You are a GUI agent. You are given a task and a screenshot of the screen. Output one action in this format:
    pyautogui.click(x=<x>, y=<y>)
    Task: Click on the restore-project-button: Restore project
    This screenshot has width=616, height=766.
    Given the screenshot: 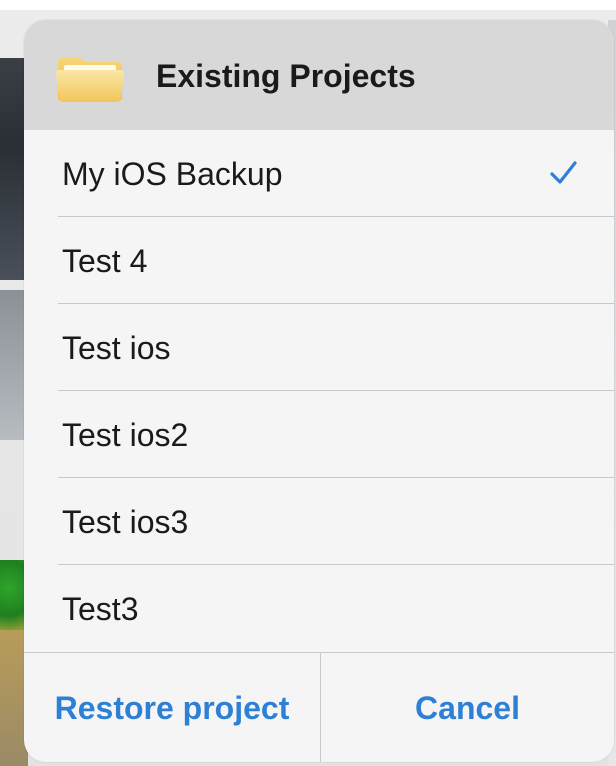 What is the action you would take?
    pyautogui.click(x=172, y=707)
    